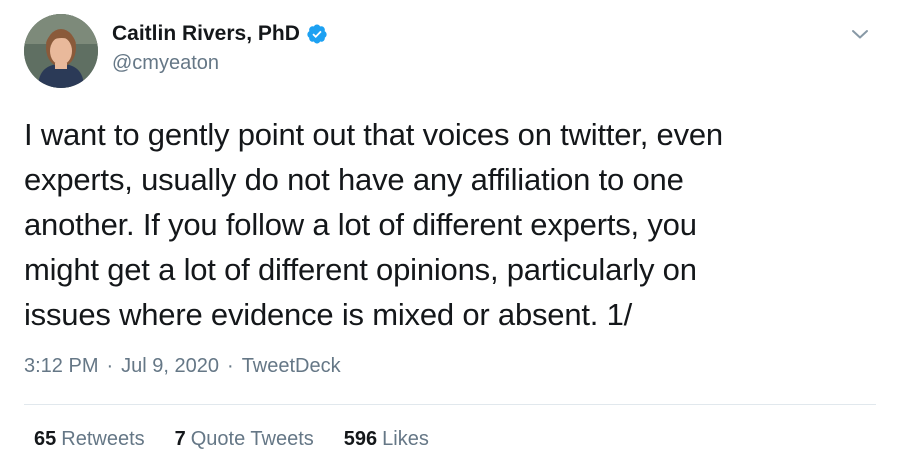 This screenshot has height=476, width=900. I want to click on retweets-stat: 65 Retweets, so click(89, 439).